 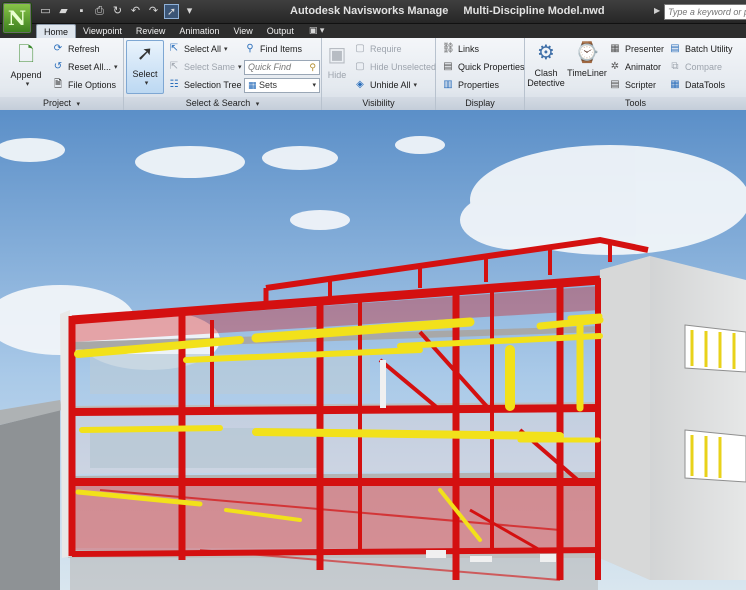 I want to click on chevron-down-icon: ▾, so click(x=314, y=85).